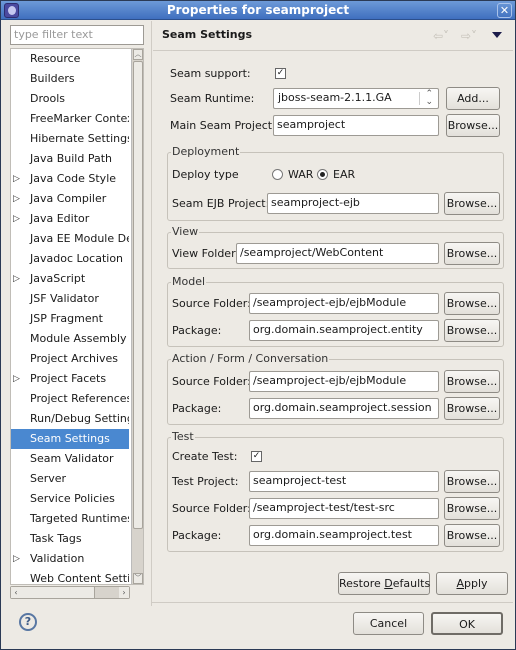 The width and height of the screenshot is (516, 650). What do you see at coordinates (138, 295) in the screenshot?
I see `scroll-thumb` at bounding box center [138, 295].